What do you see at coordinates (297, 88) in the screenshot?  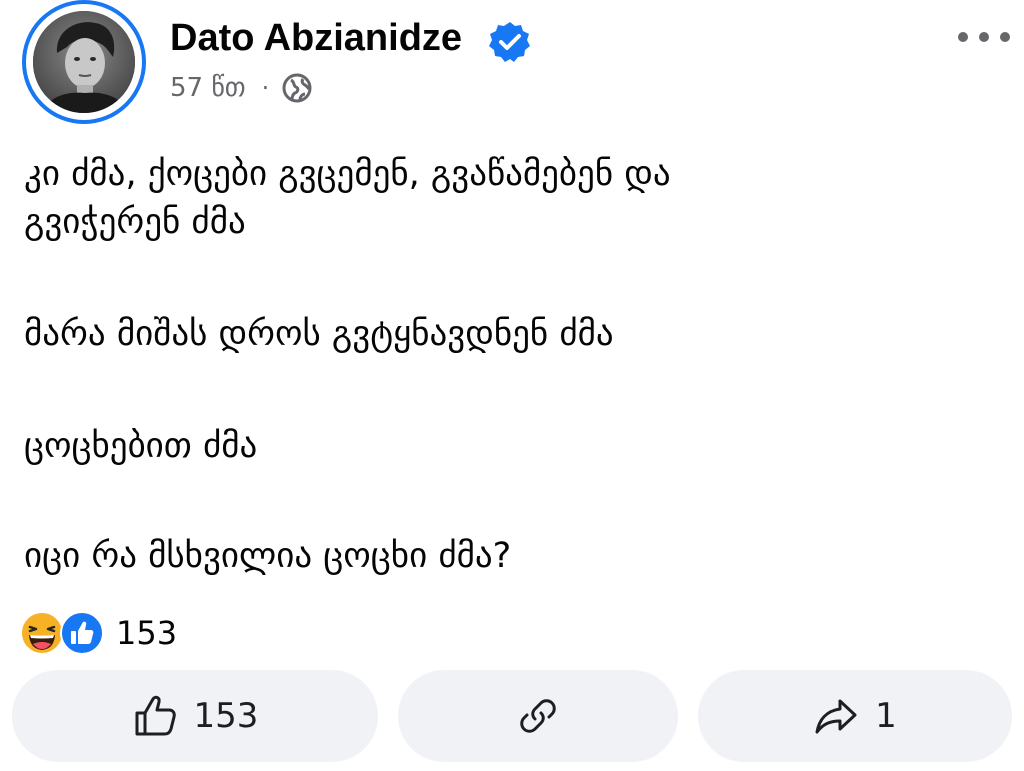 I see `globe-icon` at bounding box center [297, 88].